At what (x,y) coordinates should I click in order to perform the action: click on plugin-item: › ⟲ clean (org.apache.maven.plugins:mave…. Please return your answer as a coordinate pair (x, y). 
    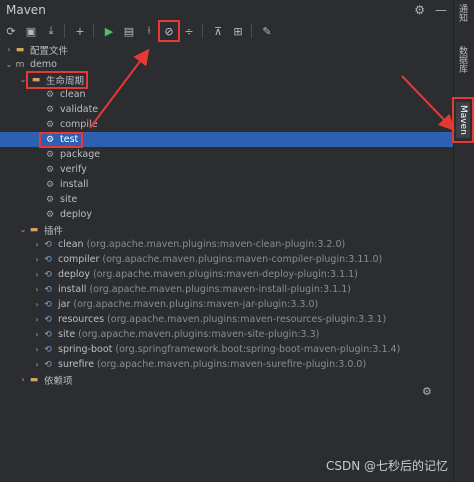
    Looking at the image, I should click on (226, 244).